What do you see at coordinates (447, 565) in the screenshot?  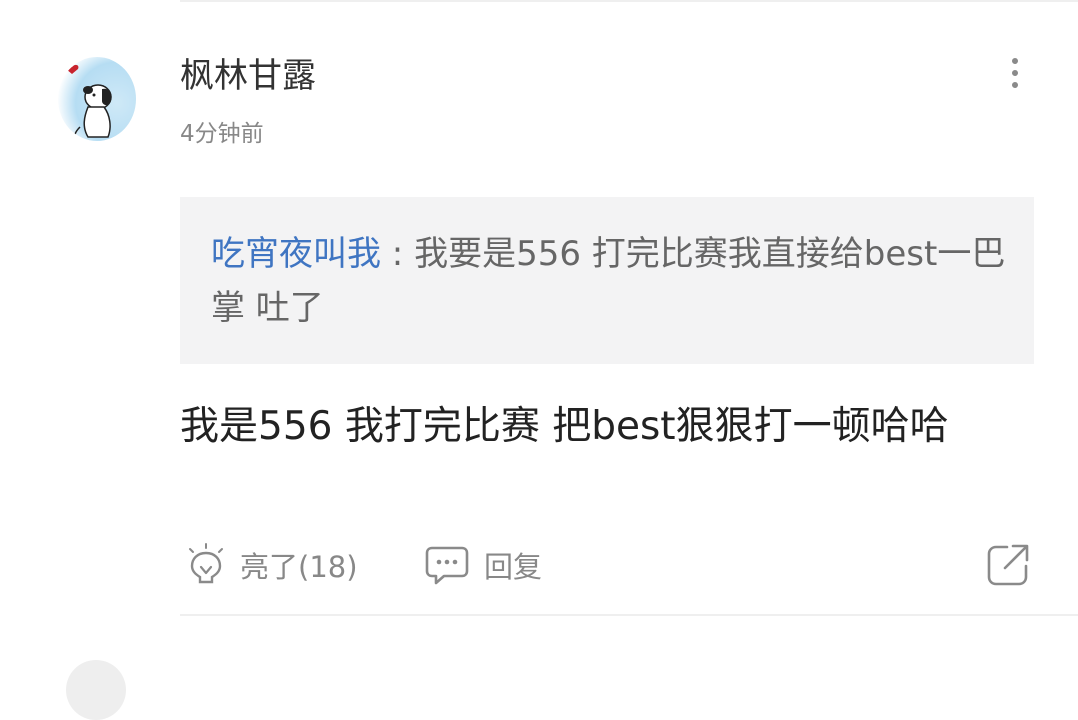 I see `chat-bubble-icon` at bounding box center [447, 565].